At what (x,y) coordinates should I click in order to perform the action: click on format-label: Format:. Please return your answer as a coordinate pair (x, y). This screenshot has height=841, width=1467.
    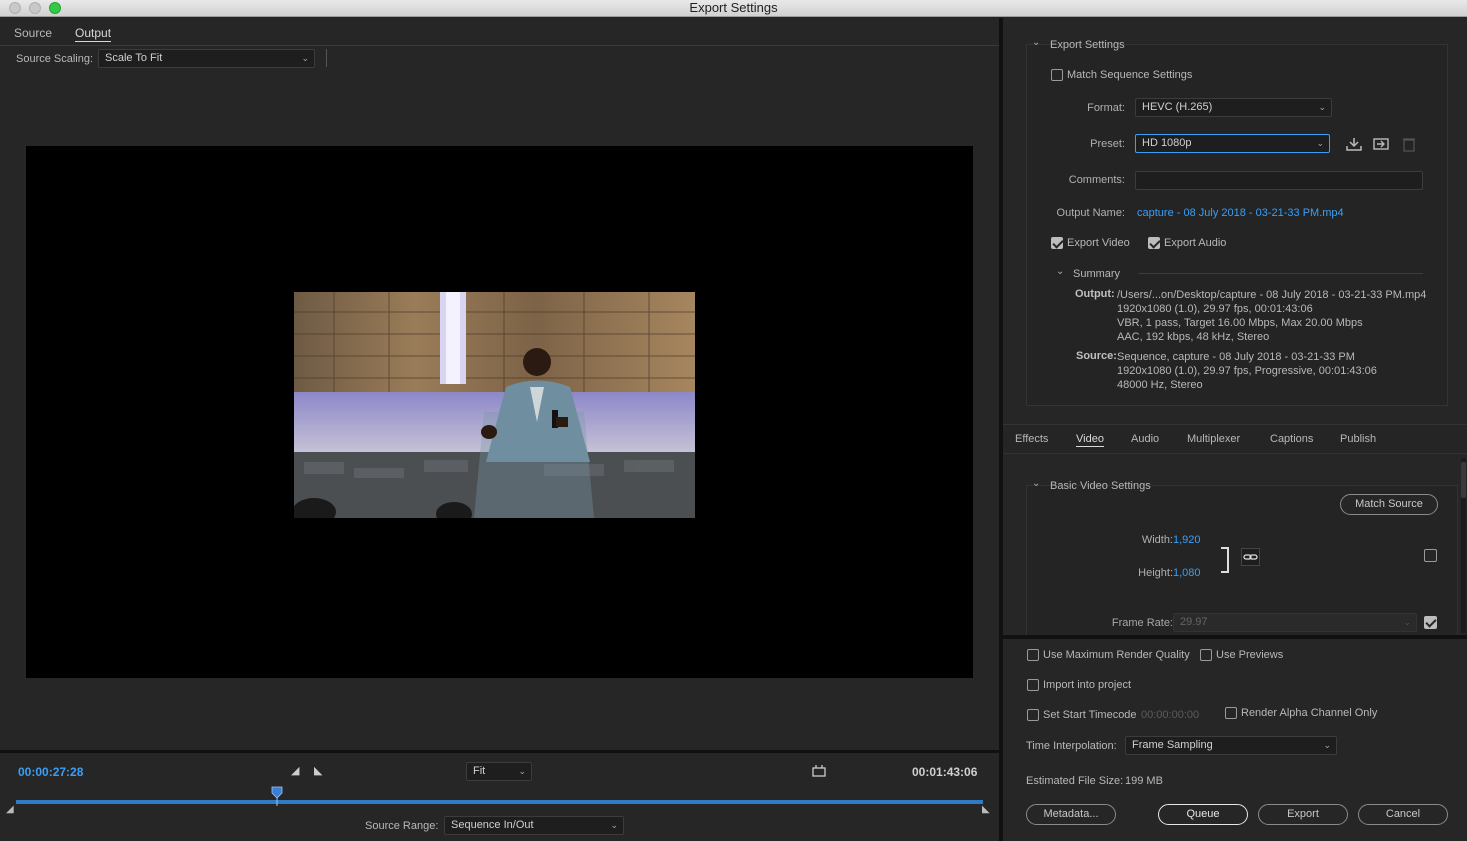
    Looking at the image, I should click on (1106, 108).